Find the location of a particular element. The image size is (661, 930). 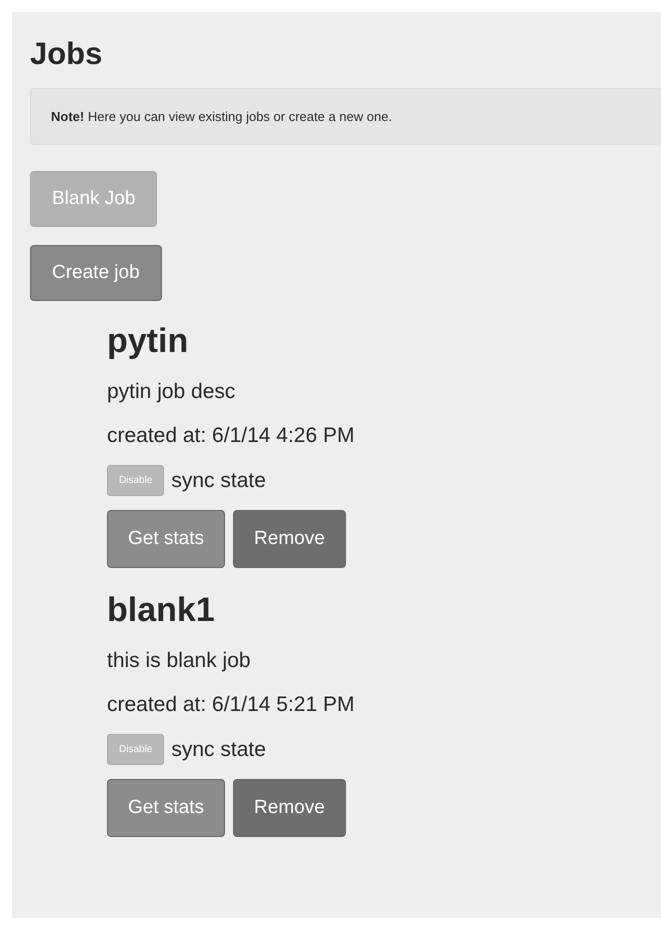

job-title: blank1 is located at coordinates (161, 610).